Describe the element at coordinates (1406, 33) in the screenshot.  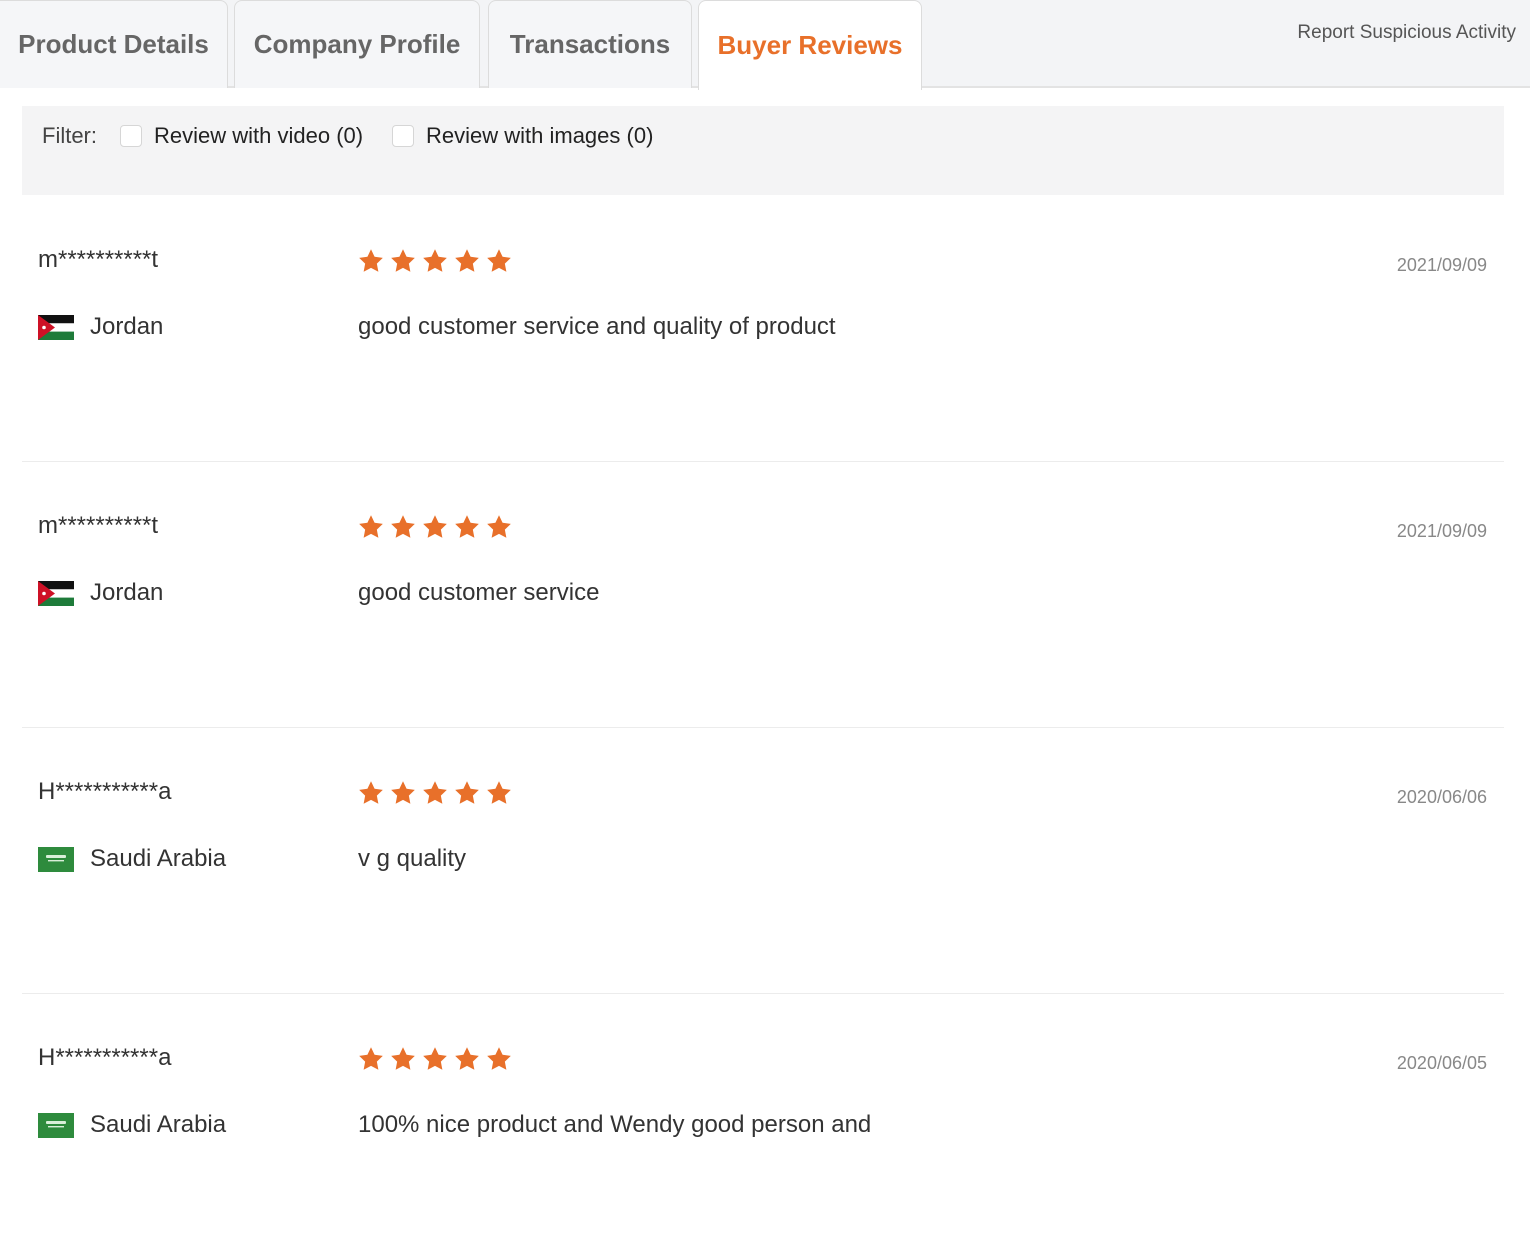
I see `report-suspicious-activity-link: Report Suspicious Activity` at that location.